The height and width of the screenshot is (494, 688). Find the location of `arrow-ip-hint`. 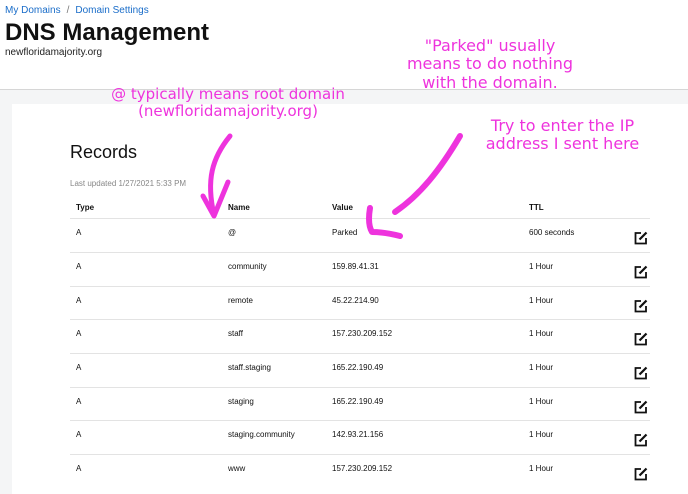

arrow-ip-hint is located at coordinates (427, 174).